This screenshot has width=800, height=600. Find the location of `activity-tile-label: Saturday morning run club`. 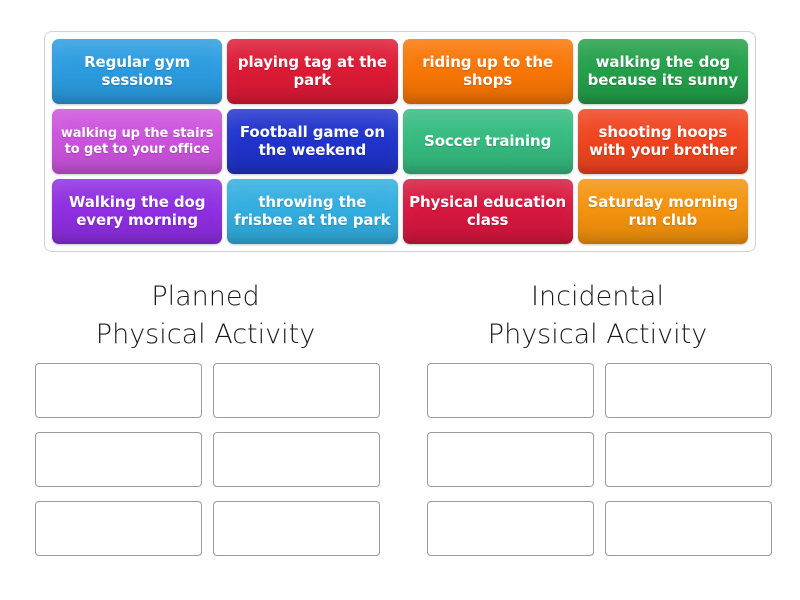

activity-tile-label: Saturday morning run club is located at coordinates (663, 210).